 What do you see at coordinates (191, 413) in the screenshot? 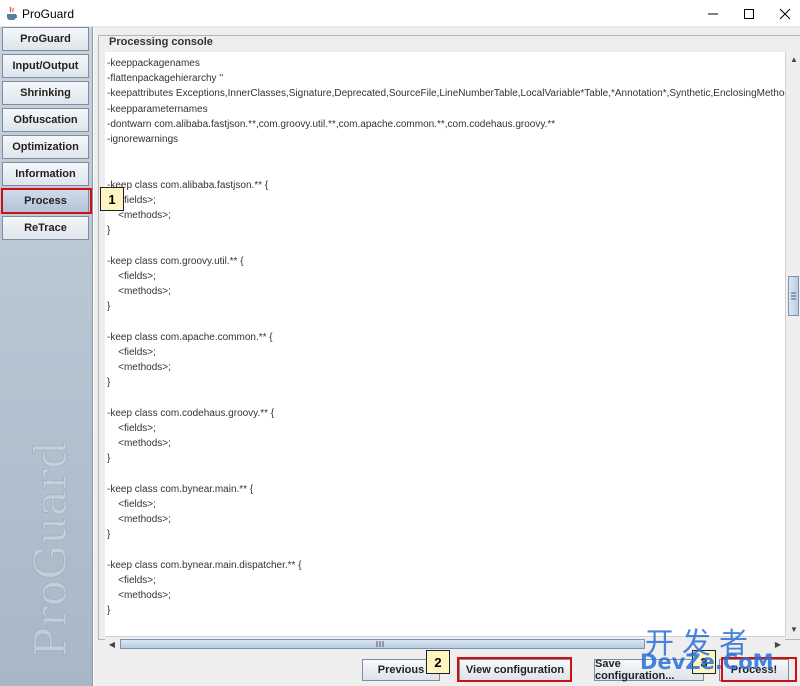
I see `console-line: -keep class com.codehaus.groovy.** {` at bounding box center [191, 413].